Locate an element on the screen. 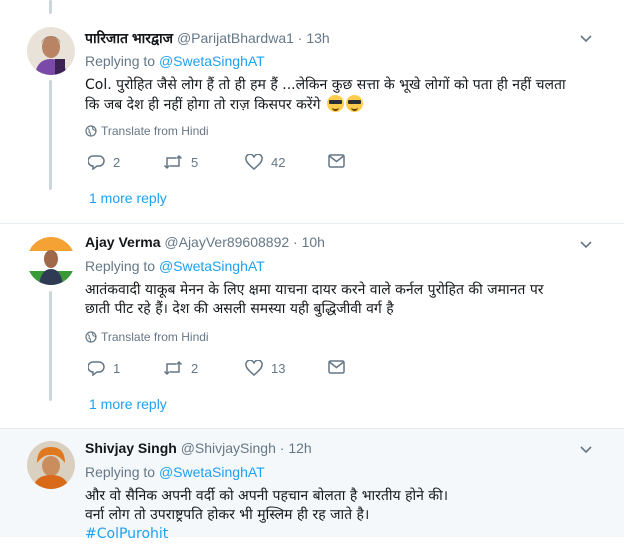  user-handle: @ParijatBhardwa1 is located at coordinates (235, 38).